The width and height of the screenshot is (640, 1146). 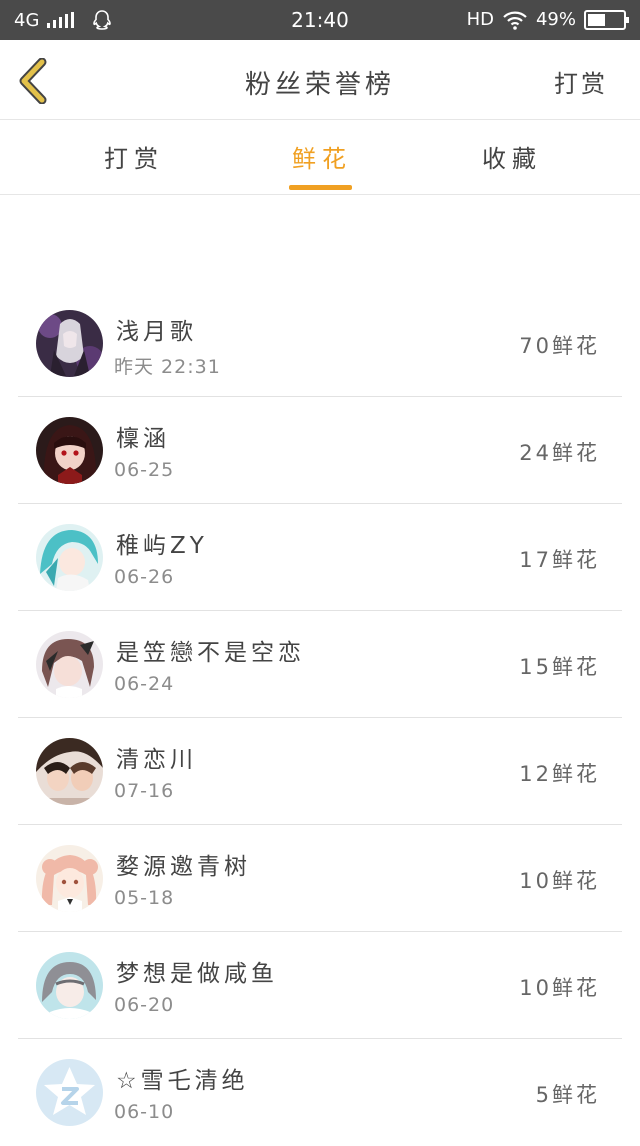 I want to click on fan-name: 檁涵, so click(x=143, y=439).